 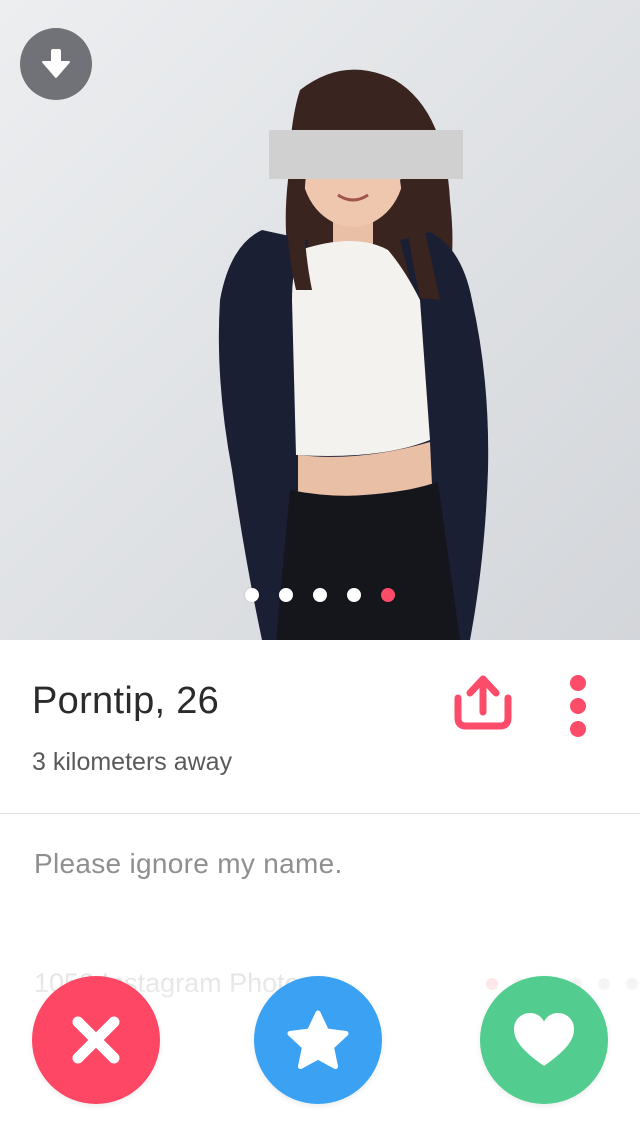 I want to click on more-vertical-icon, so click(x=578, y=706).